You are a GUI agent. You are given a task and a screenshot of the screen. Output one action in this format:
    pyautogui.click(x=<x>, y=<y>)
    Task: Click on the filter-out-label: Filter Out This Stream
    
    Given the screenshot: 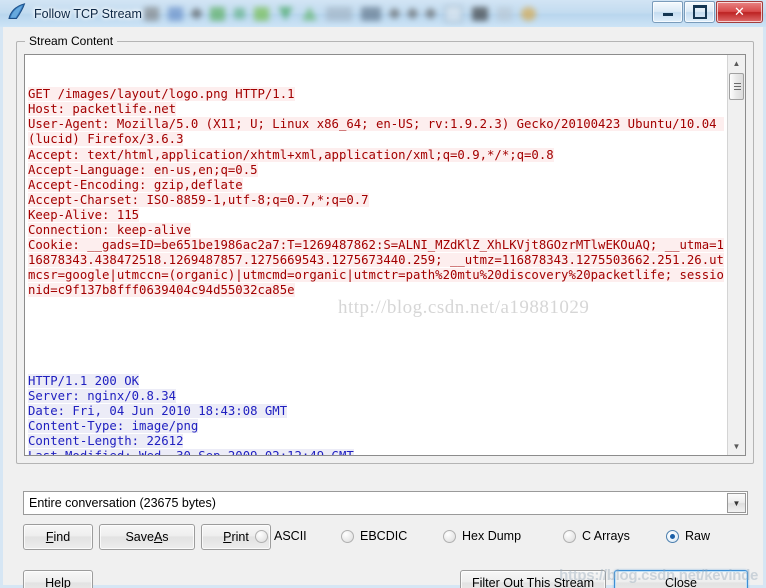 What is the action you would take?
    pyautogui.click(x=533, y=582)
    